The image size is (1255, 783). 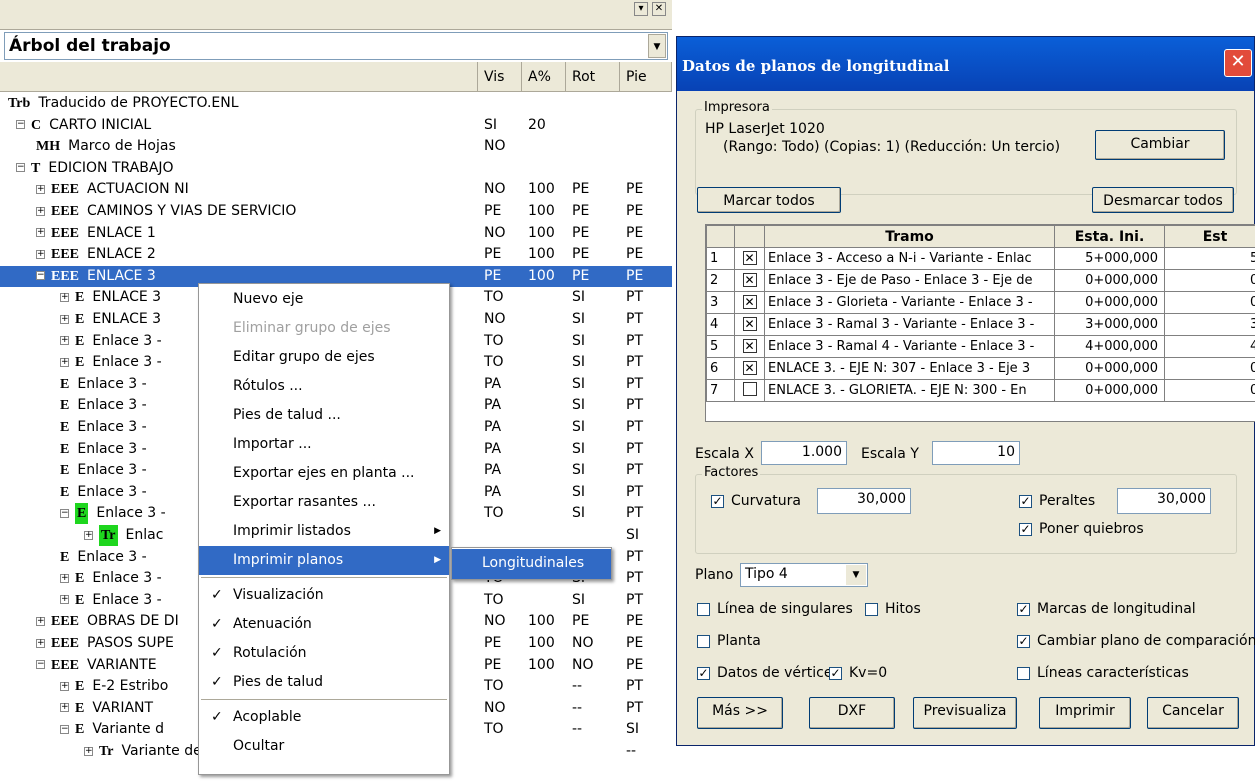 I want to click on escala-y-input: 10, so click(x=976, y=453).